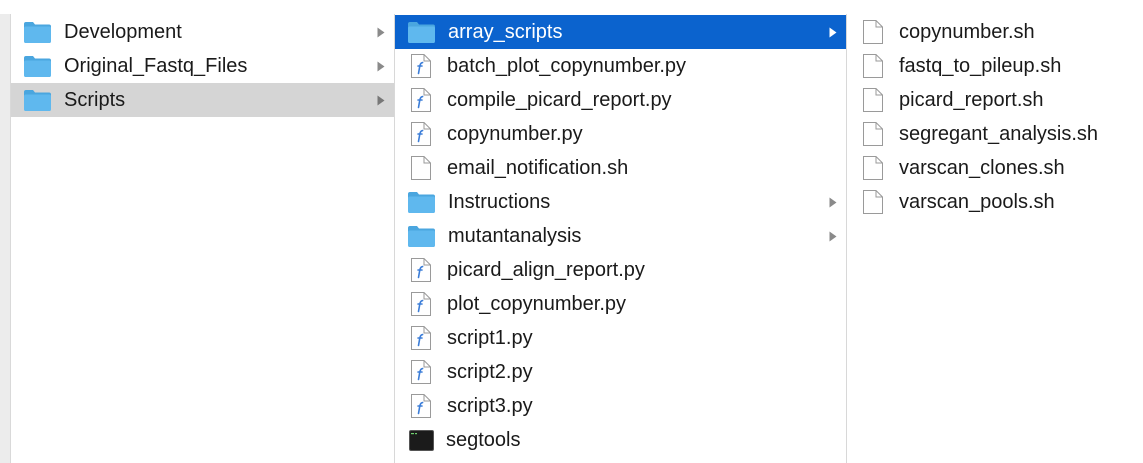  Describe the element at coordinates (971, 99) in the screenshot. I see `item-label: picard_report.sh` at that location.